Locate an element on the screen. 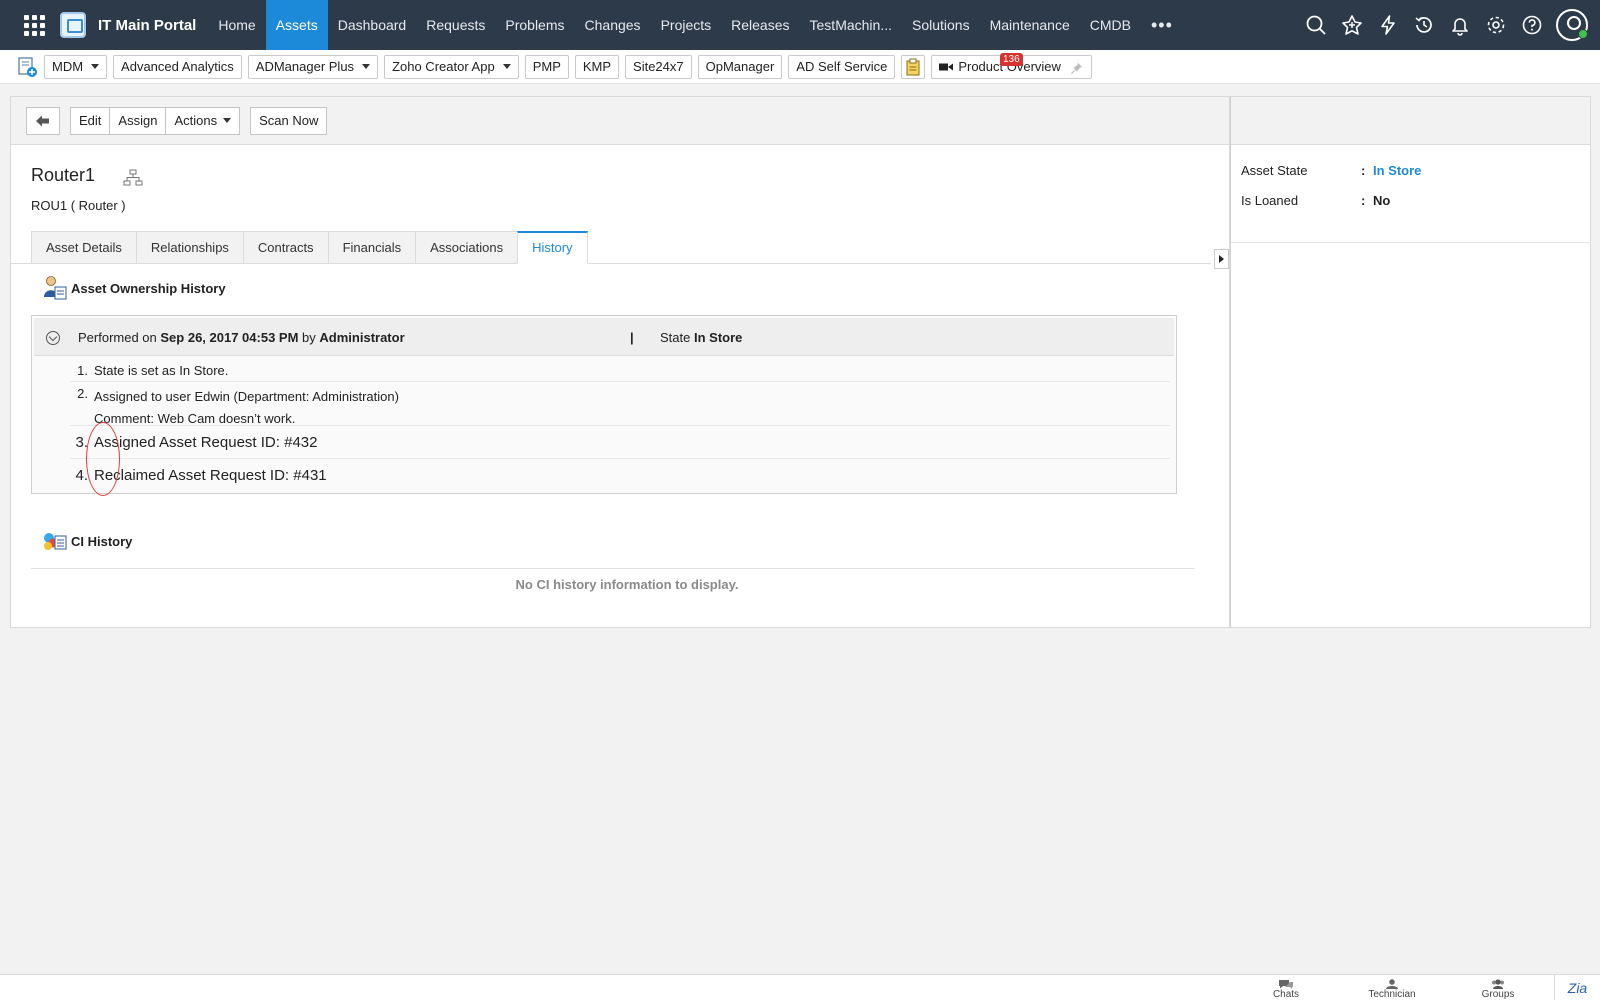 The height and width of the screenshot is (1000, 1600). back-button is located at coordinates (43, 120).